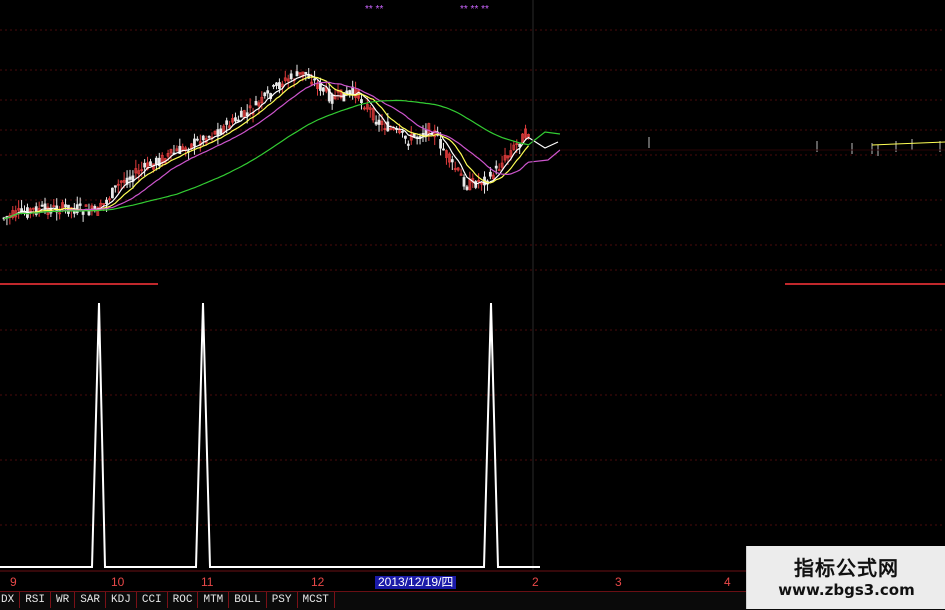 The image size is (945, 610). I want to click on ma20-line, so click(282, 150).